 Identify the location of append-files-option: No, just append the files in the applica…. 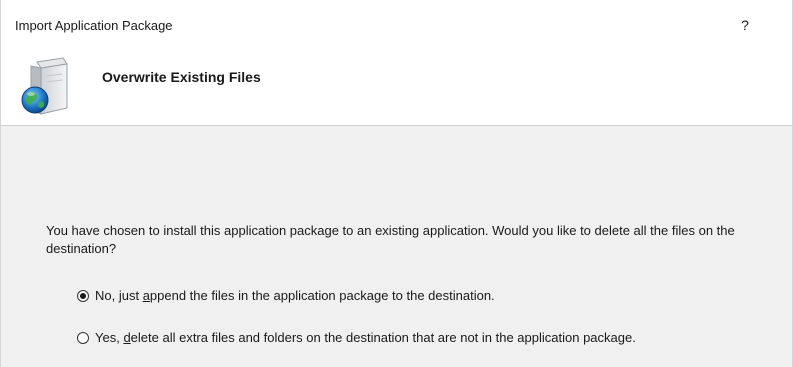
(286, 295).